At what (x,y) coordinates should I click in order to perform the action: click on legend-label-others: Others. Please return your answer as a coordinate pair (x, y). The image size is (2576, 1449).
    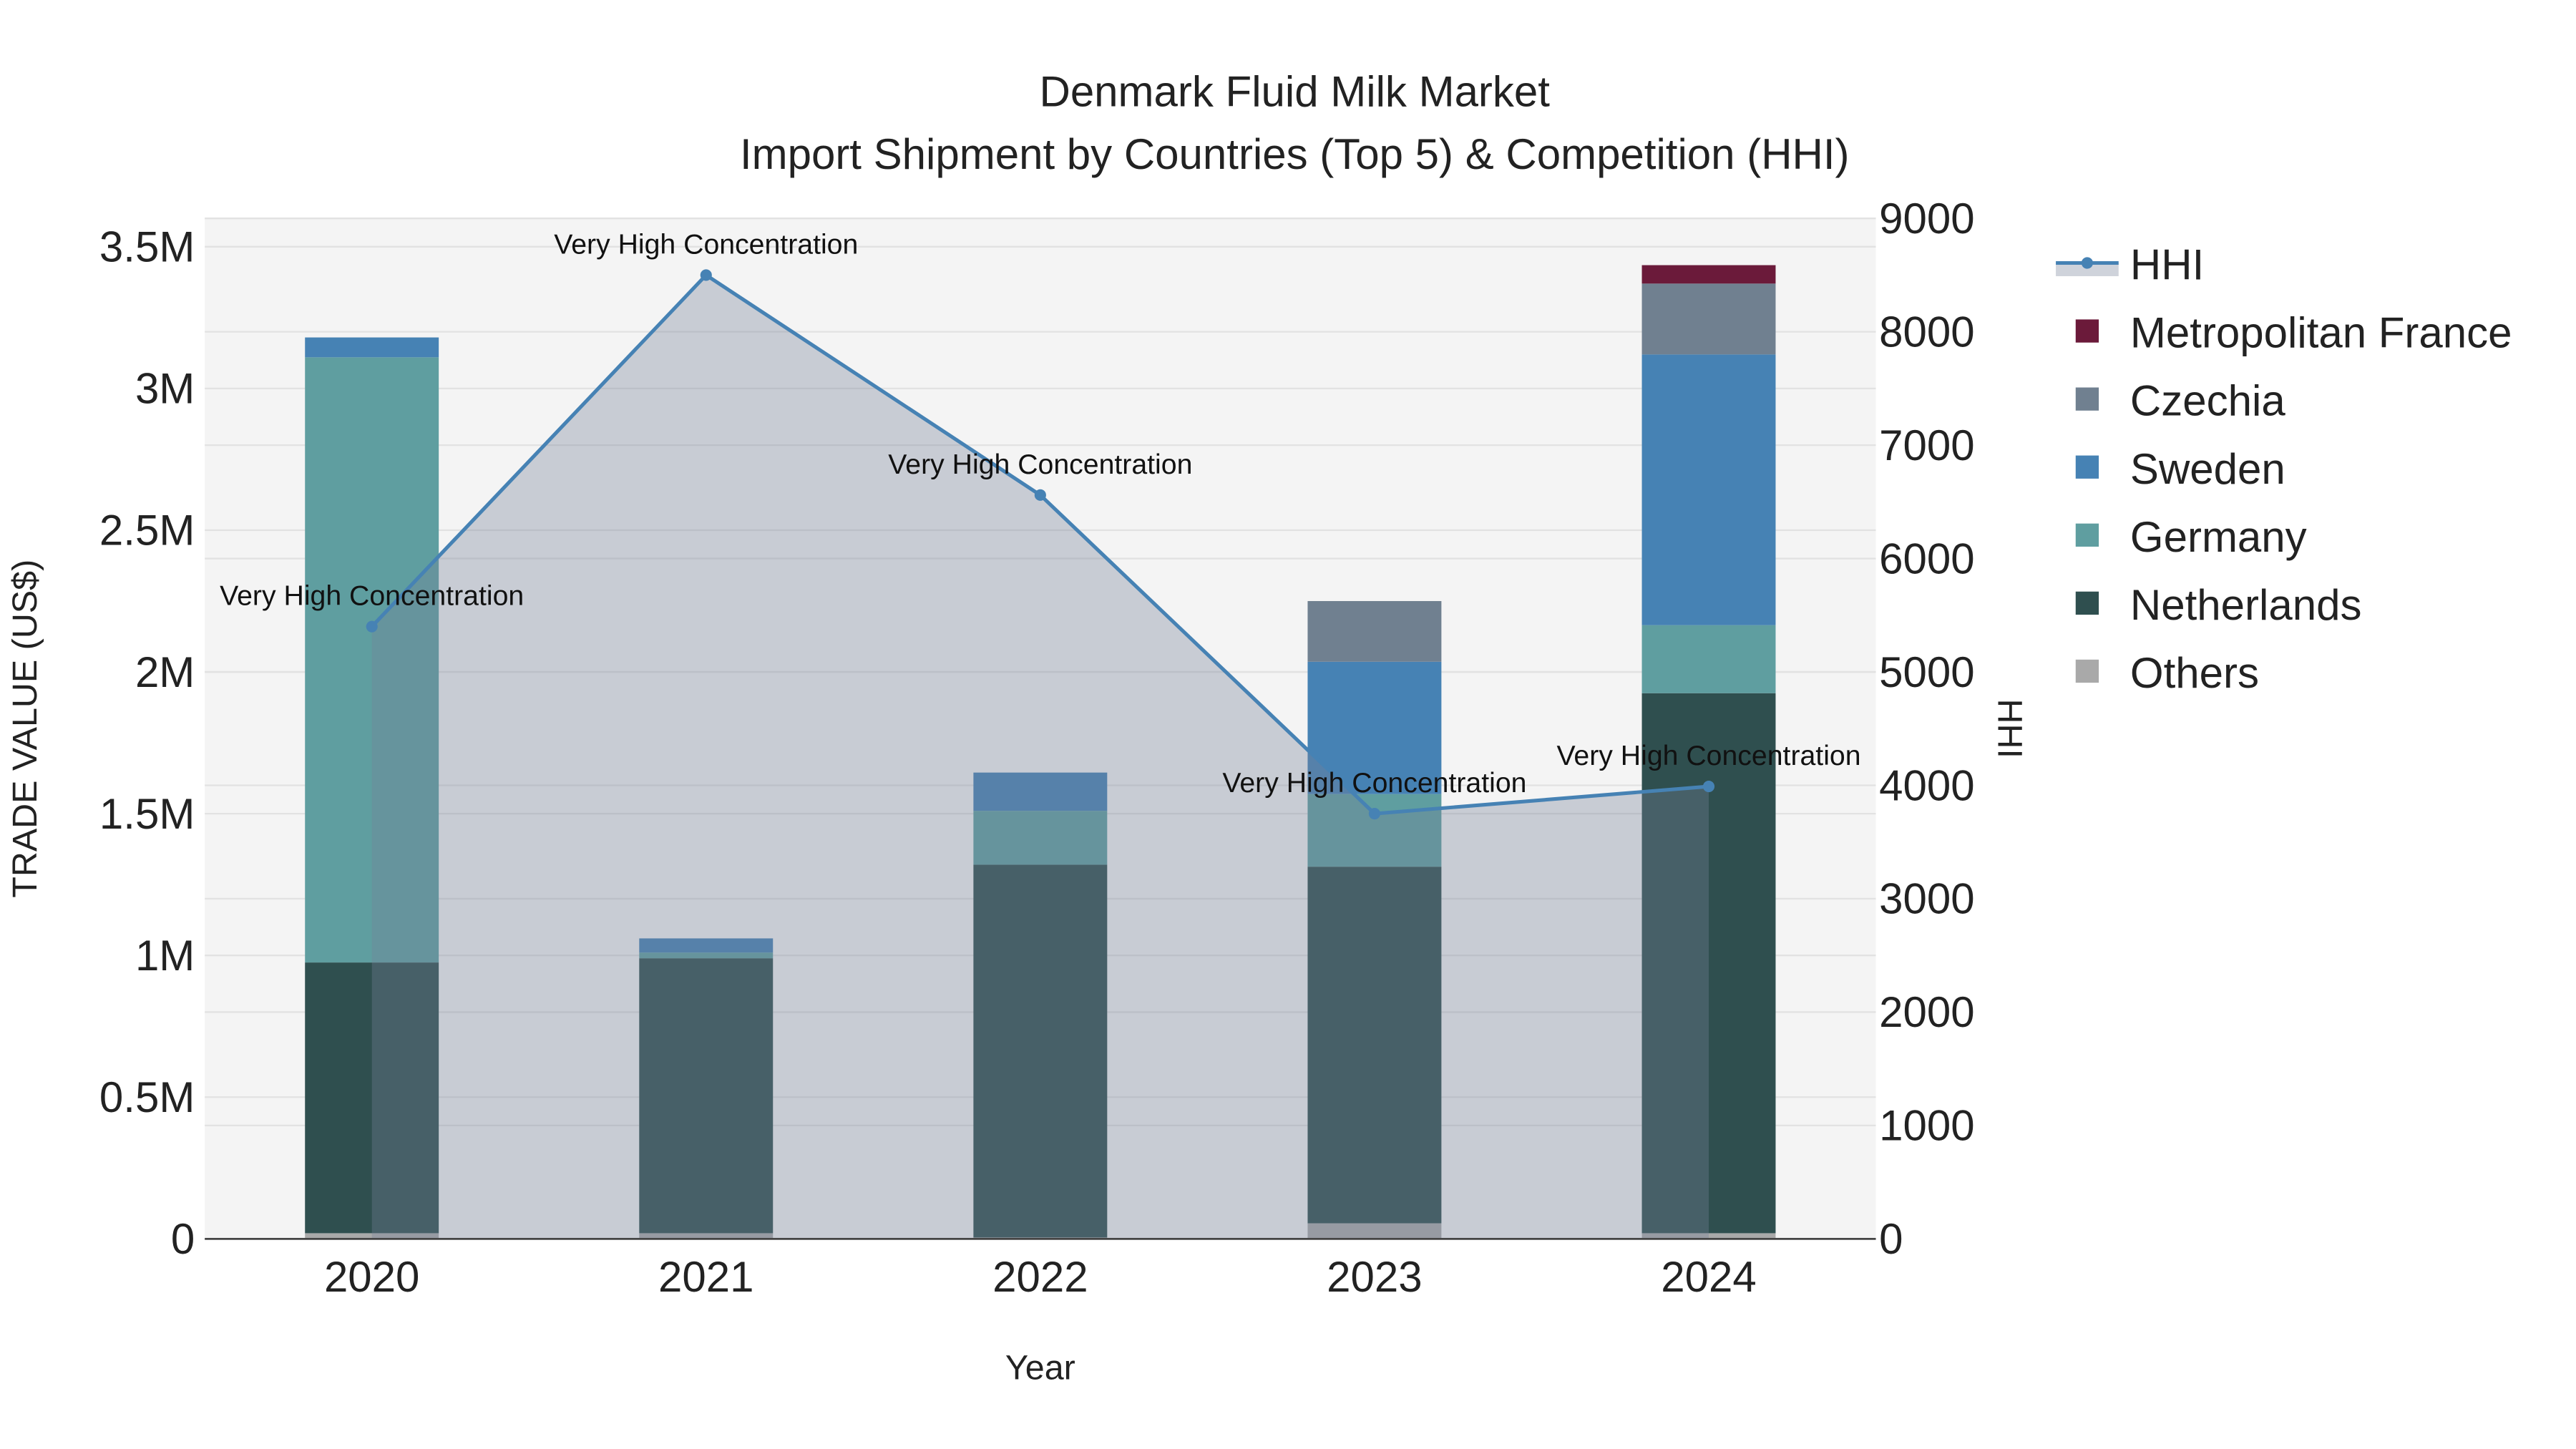
    Looking at the image, I should click on (2194, 673).